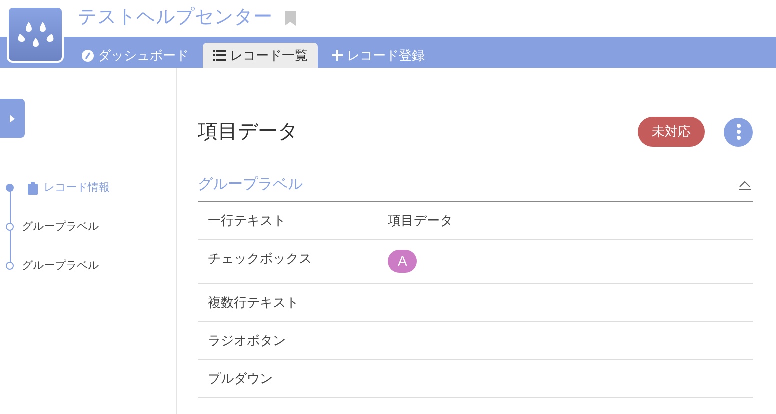 The image size is (776, 414). I want to click on caret-right-icon, so click(12, 118).